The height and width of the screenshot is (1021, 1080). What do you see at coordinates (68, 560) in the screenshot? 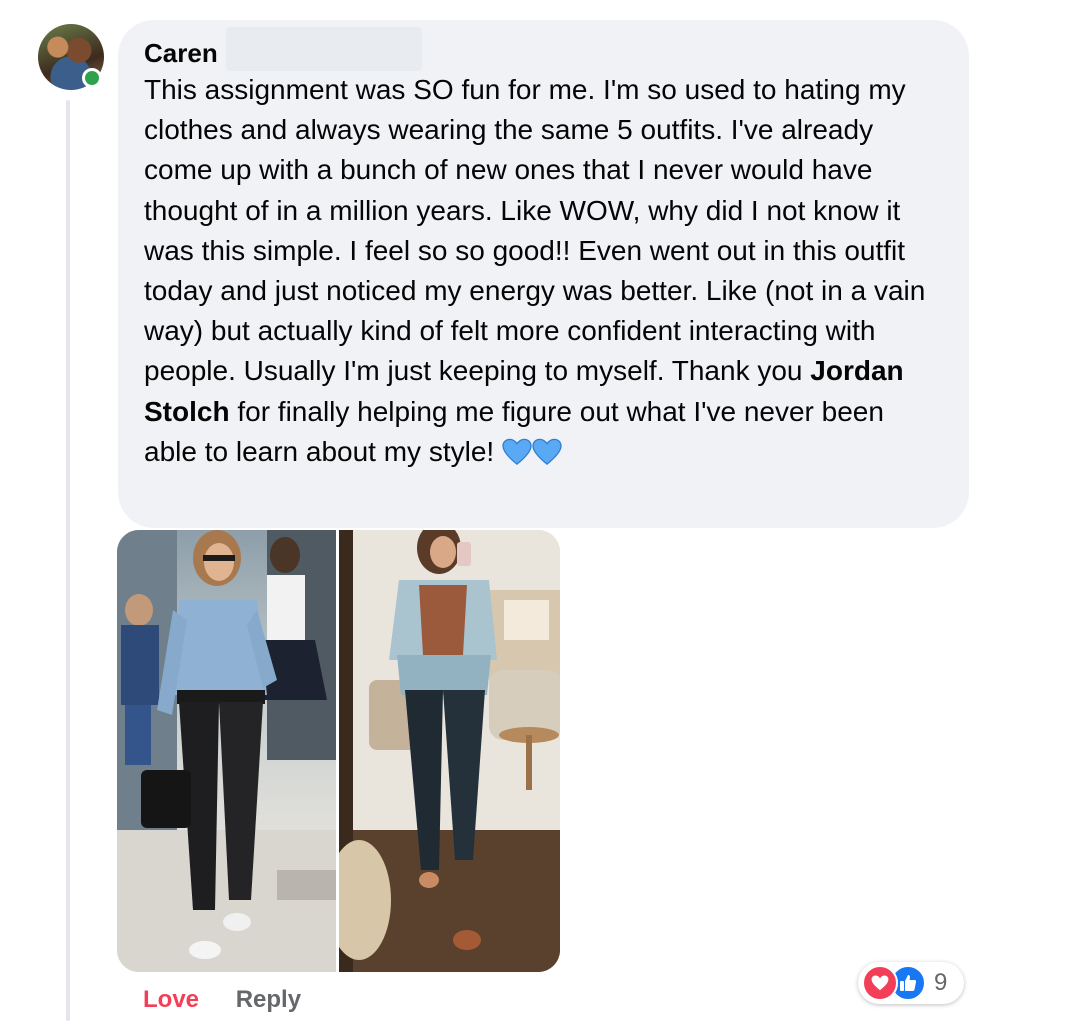
I see `thread-connector-line` at bounding box center [68, 560].